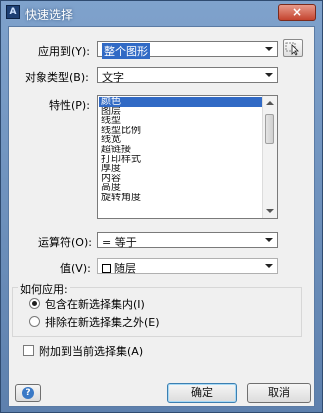  What do you see at coordinates (49, 15) in the screenshot?
I see `window-title: 快速选择` at bounding box center [49, 15].